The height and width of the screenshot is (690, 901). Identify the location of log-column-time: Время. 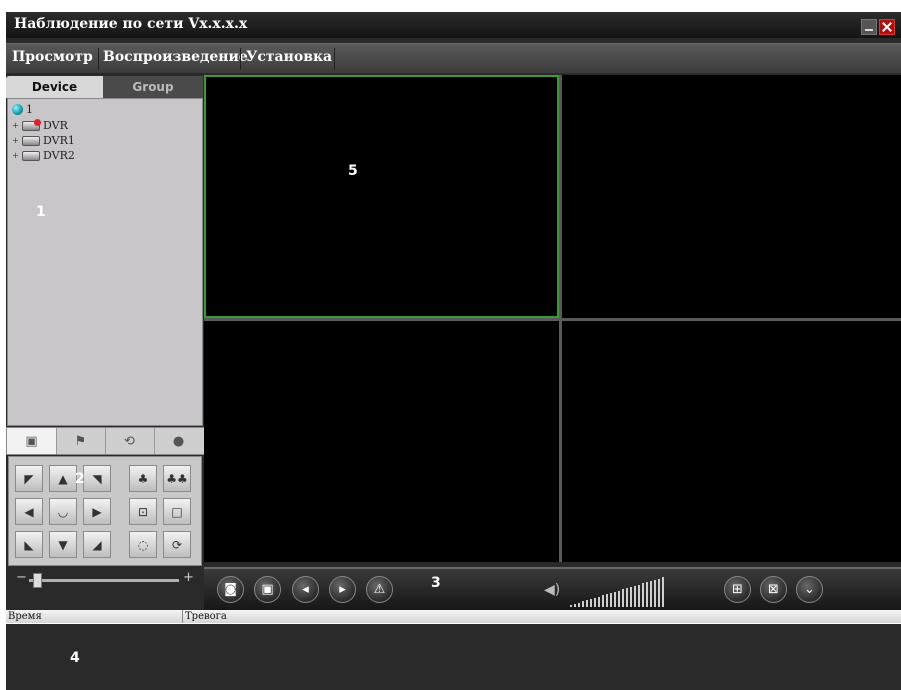
(94, 616).